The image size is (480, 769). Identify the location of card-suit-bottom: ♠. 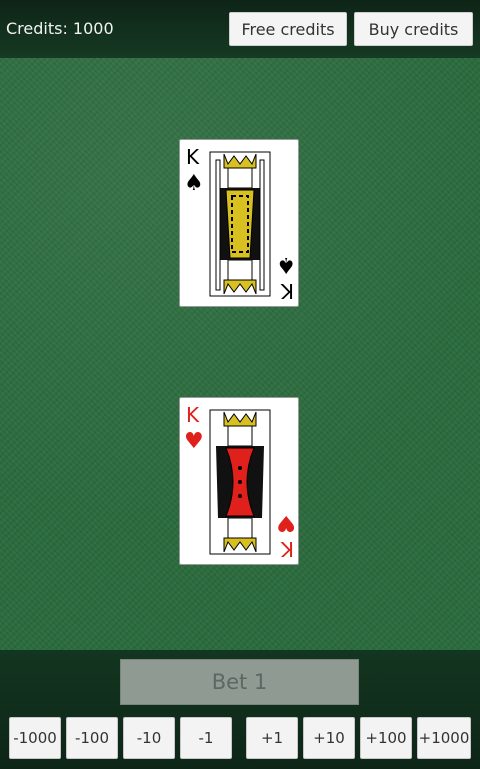
(286, 264).